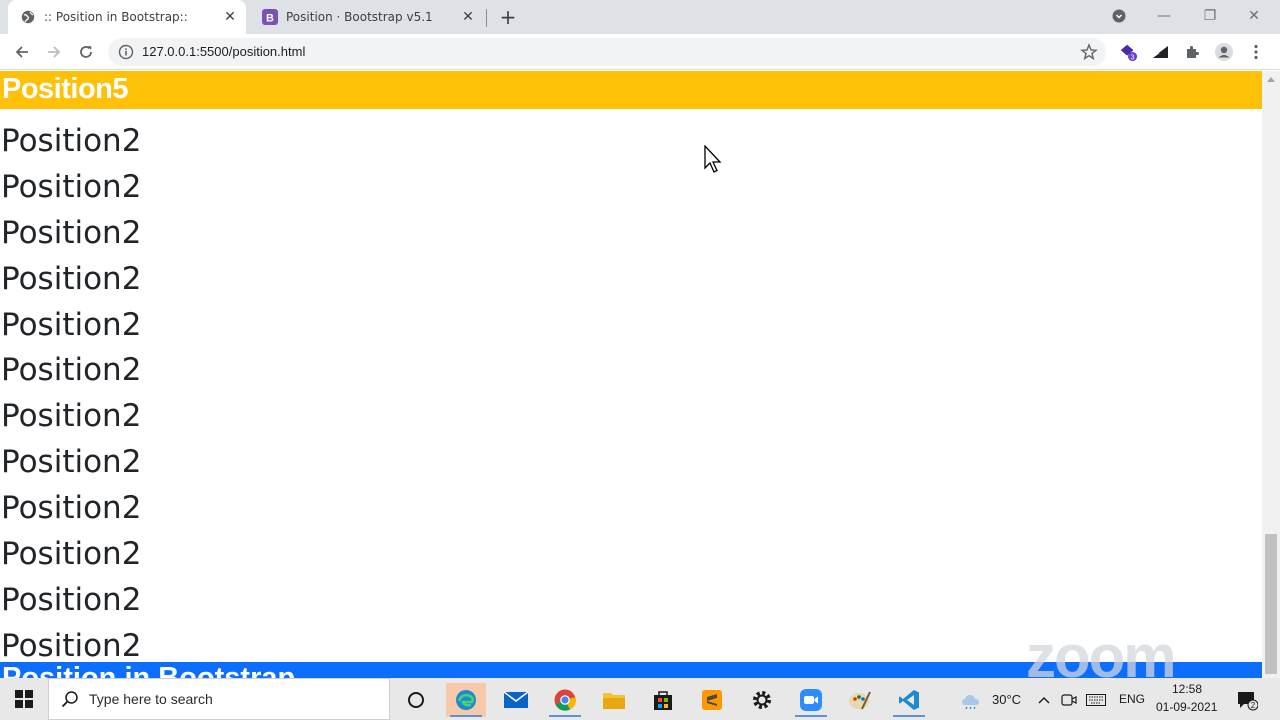 The height and width of the screenshot is (720, 1280). What do you see at coordinates (1271, 604) in the screenshot?
I see `scrollbar-thumb` at bounding box center [1271, 604].